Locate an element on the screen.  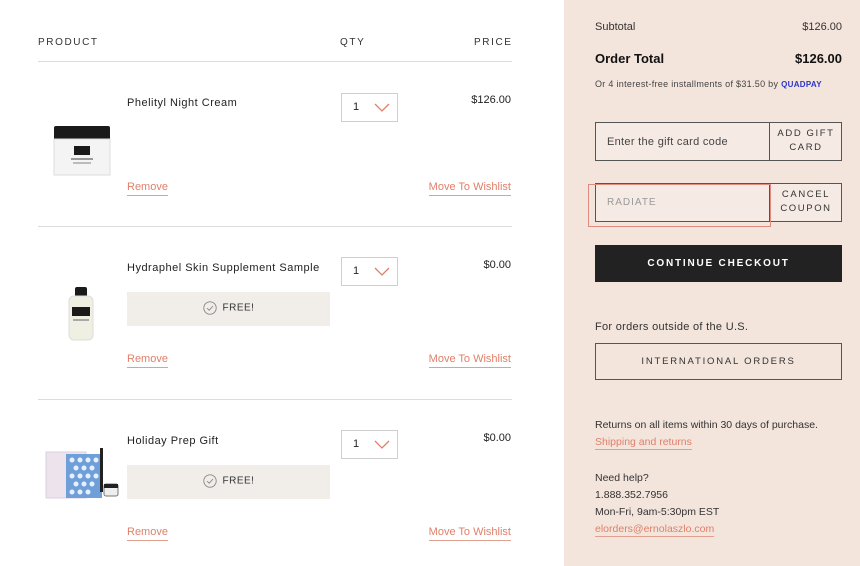
support-hours: Mon-Fri, 9am-5:30pm EST is located at coordinates (657, 512).